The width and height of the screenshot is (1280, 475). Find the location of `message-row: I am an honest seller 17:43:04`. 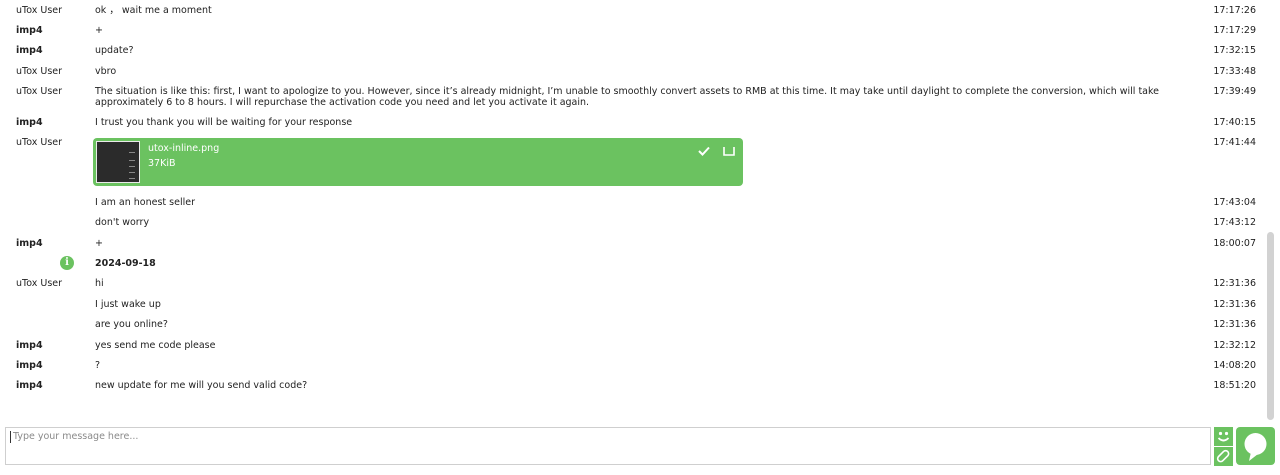

message-row: I am an honest seller 17:43:04 is located at coordinates (633, 204).